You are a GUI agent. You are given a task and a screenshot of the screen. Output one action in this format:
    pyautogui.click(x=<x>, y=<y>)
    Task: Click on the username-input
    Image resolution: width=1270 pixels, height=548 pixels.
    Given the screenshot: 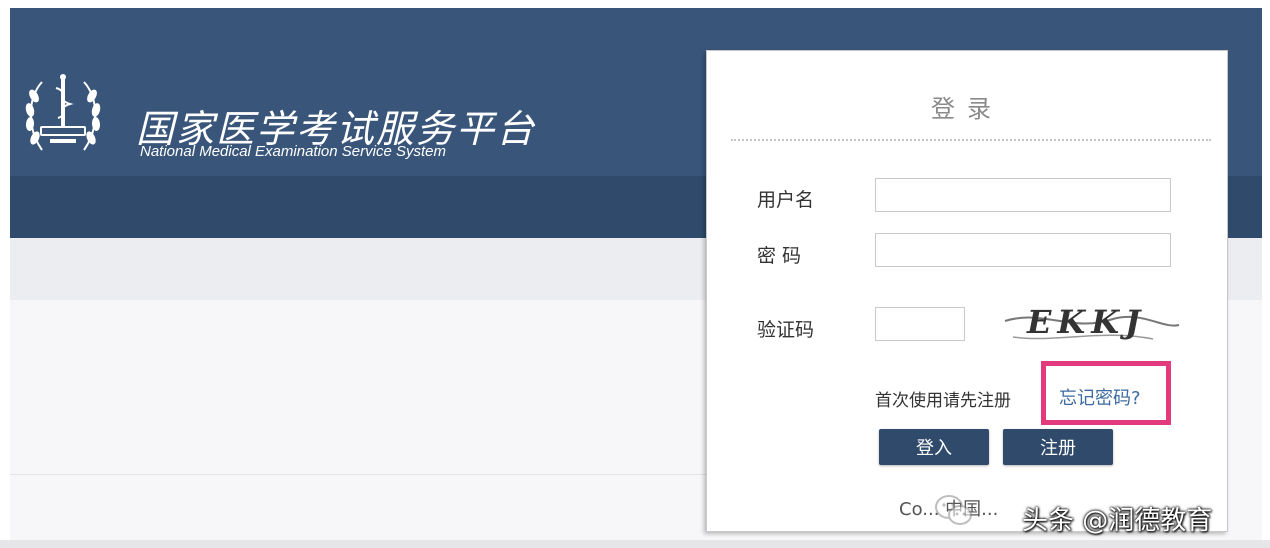 What is the action you would take?
    pyautogui.click(x=1023, y=195)
    